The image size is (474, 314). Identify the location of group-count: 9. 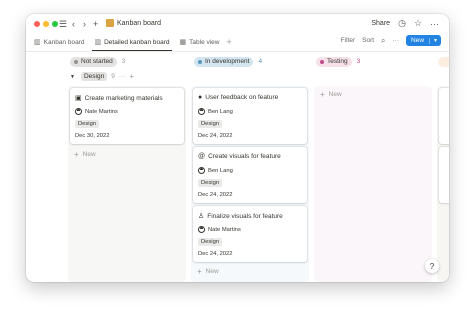
(113, 76).